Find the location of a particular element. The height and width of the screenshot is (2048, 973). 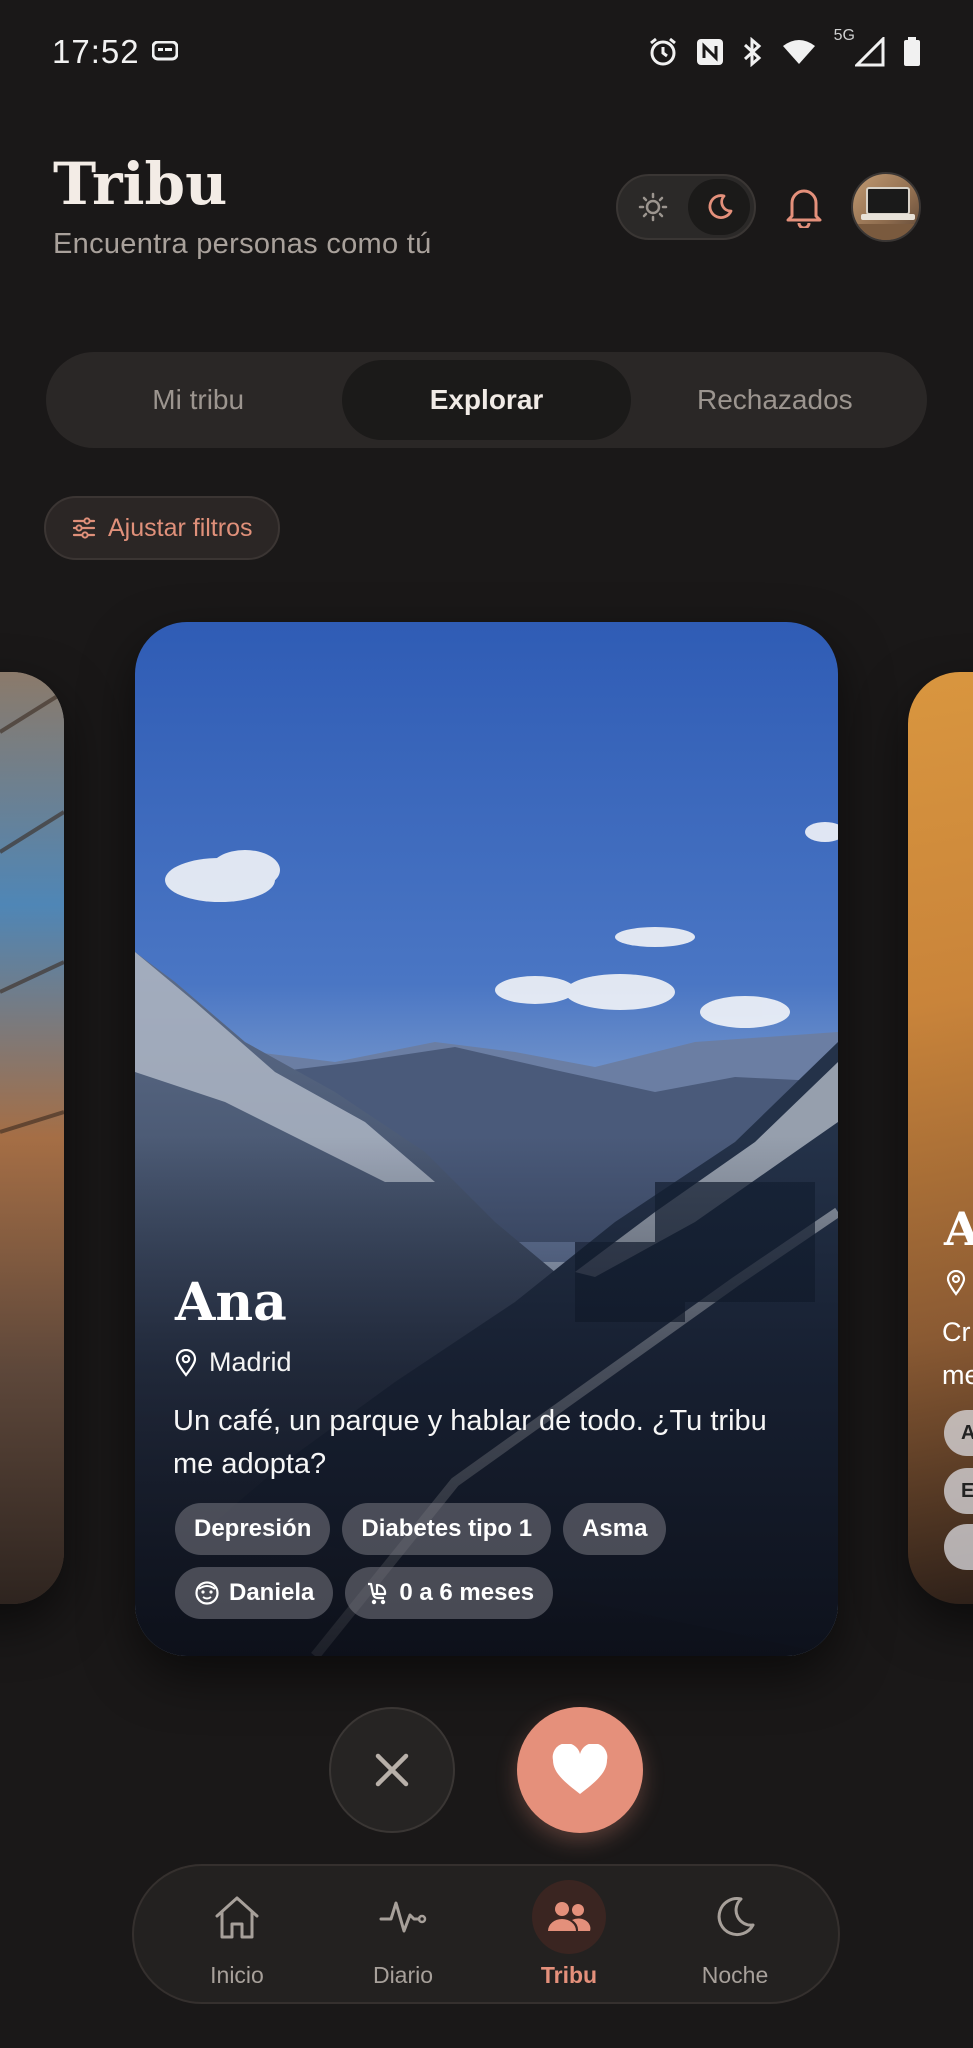

next-card-bio-line-2: me is located at coordinates (957, 1375).